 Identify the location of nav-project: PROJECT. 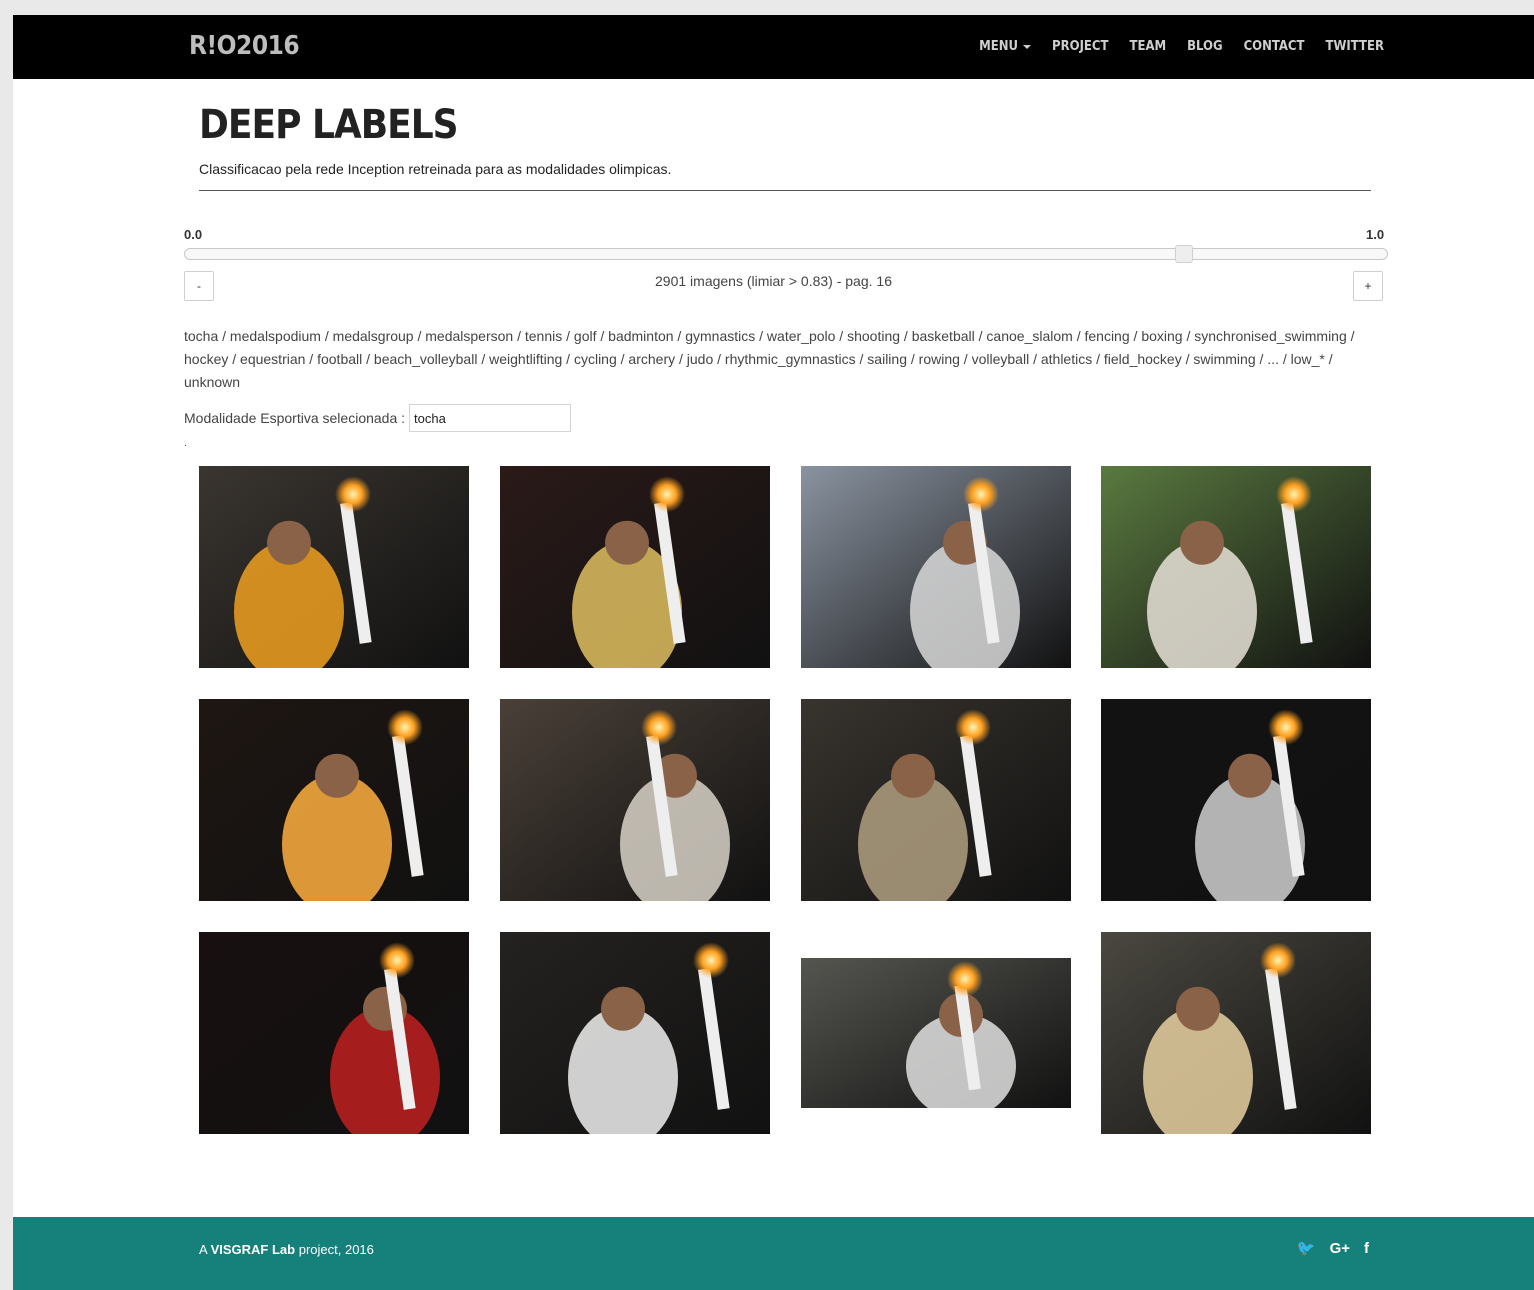
(1080, 46).